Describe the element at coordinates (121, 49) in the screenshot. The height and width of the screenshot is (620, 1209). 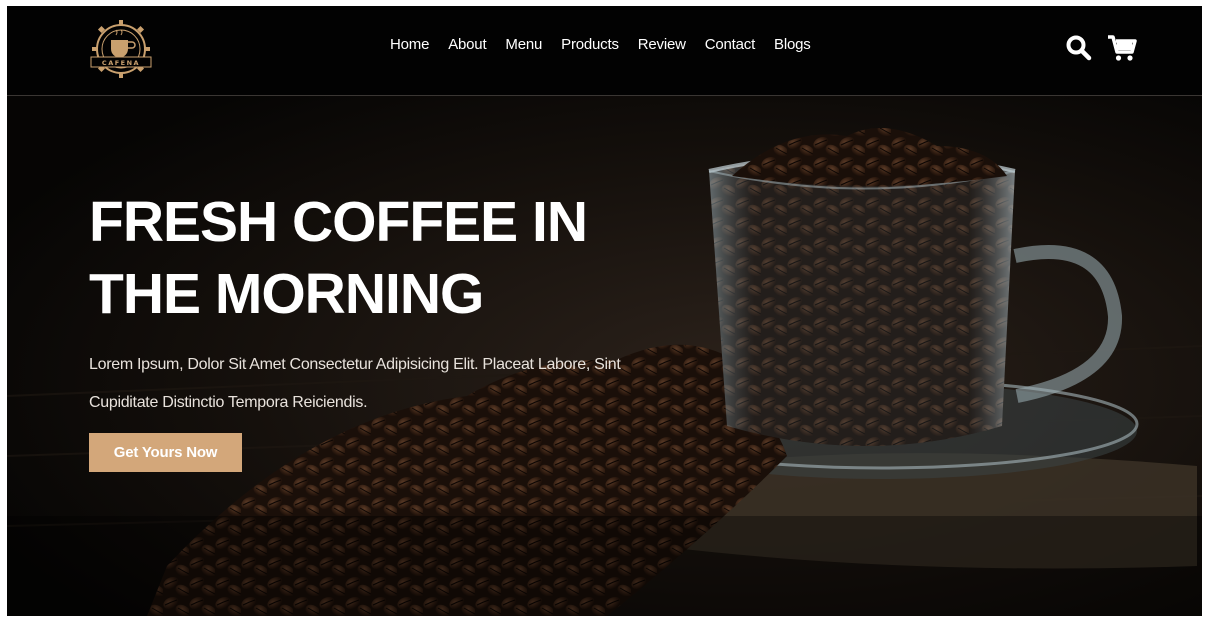
I see `cafena-logo: CAFENA` at that location.